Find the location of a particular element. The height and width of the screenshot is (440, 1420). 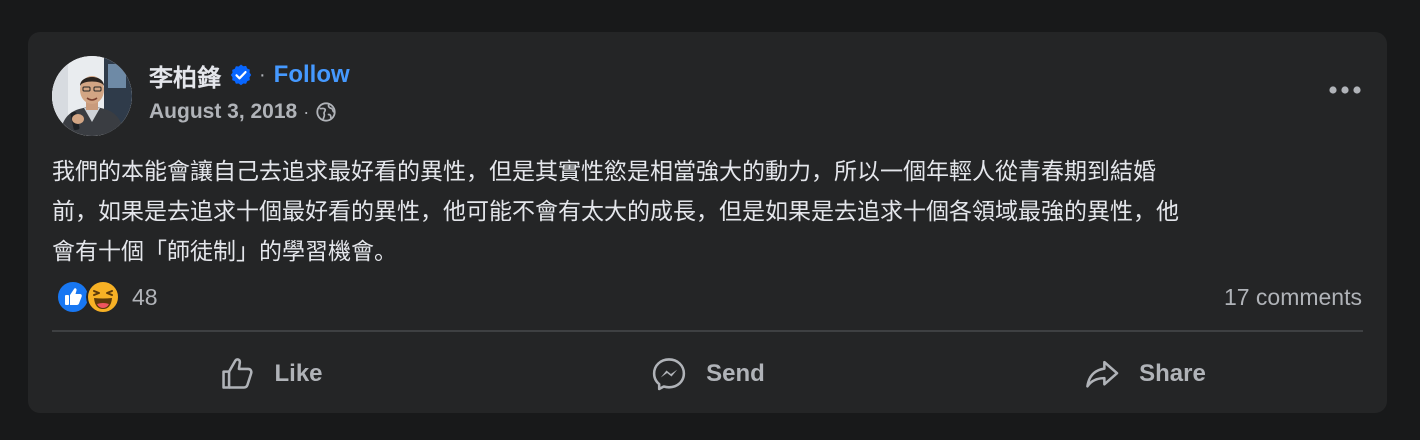

haha-reaction-icon is located at coordinates (103, 297).